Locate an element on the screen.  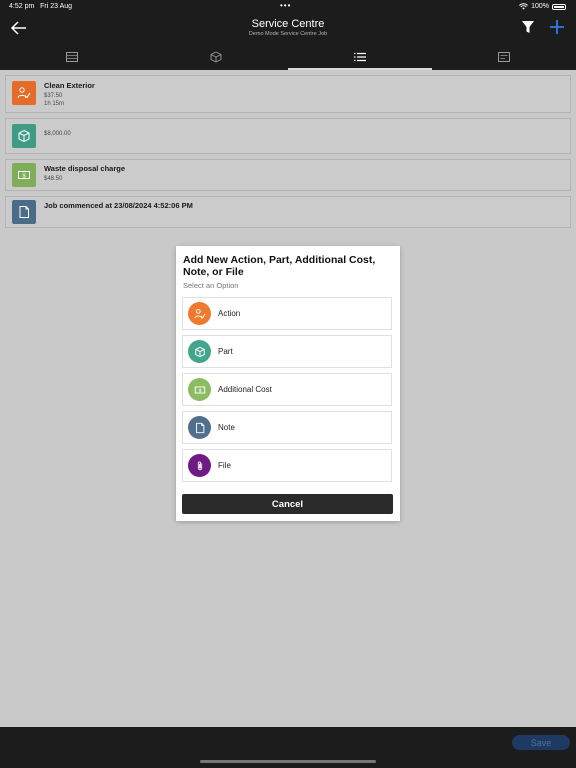
filter-icon is located at coordinates (528, 27).